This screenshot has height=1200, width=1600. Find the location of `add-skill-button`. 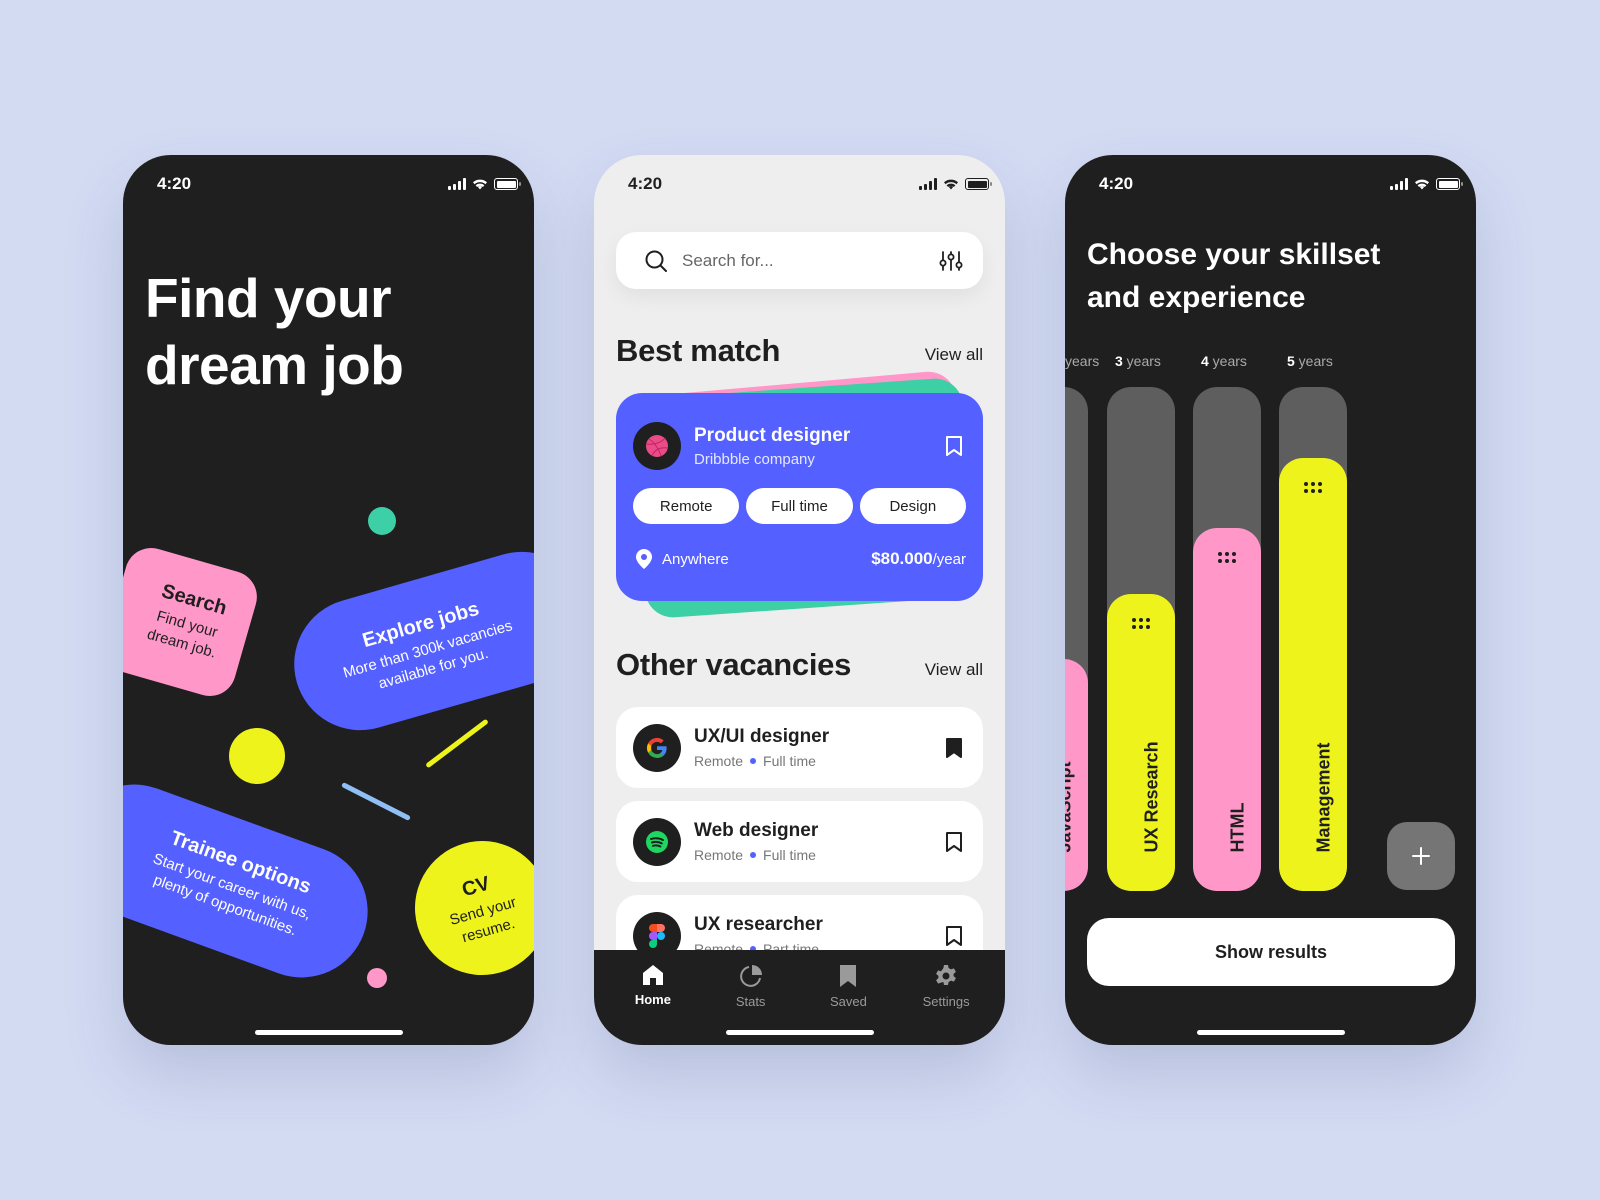

add-skill-button is located at coordinates (1421, 856).